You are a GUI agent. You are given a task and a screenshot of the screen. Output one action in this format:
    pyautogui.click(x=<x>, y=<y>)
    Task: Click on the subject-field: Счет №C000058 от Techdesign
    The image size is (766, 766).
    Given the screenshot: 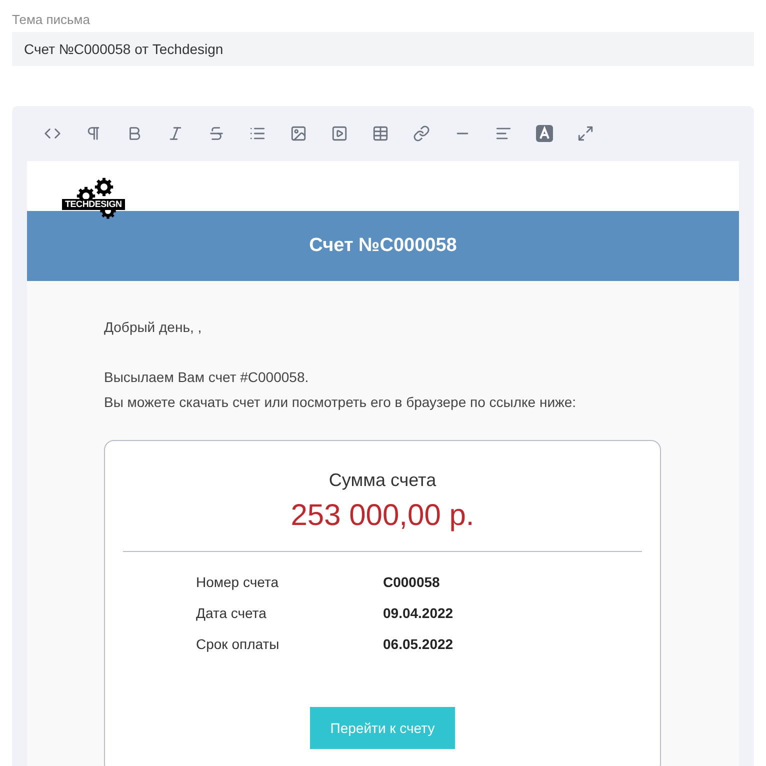 What is the action you would take?
    pyautogui.click(x=383, y=49)
    